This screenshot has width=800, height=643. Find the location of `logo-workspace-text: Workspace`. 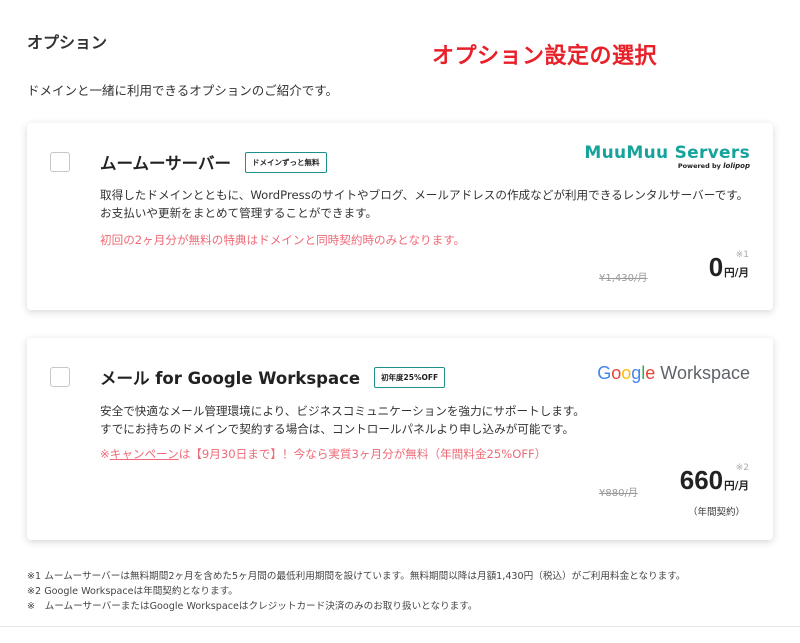

logo-workspace-text: Workspace is located at coordinates (705, 373).